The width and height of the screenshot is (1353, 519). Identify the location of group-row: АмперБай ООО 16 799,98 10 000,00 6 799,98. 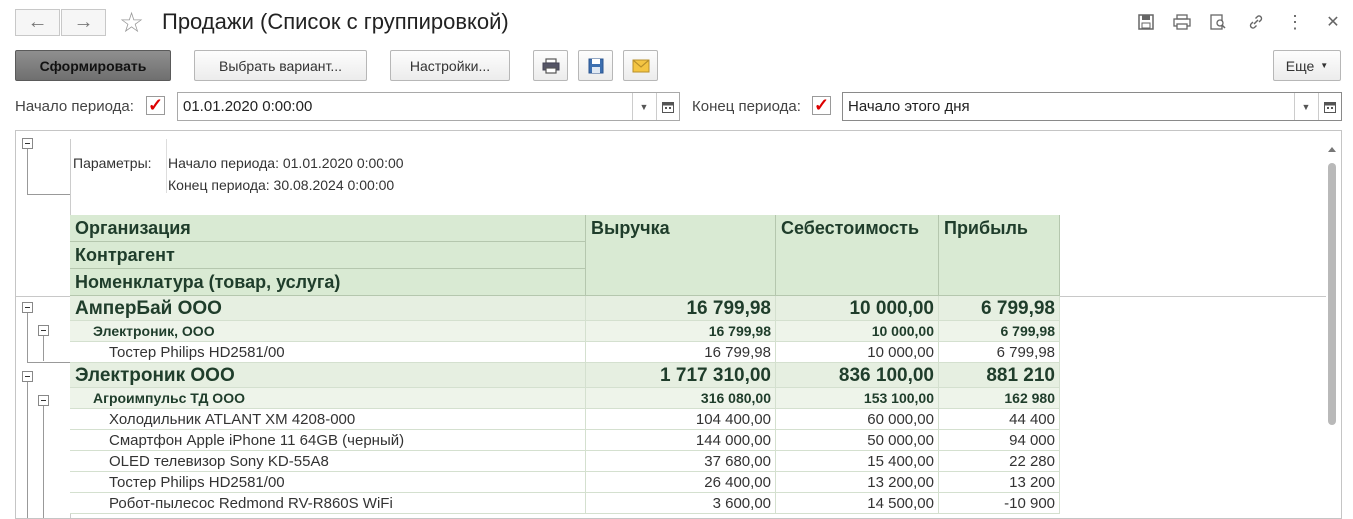
(565, 308).